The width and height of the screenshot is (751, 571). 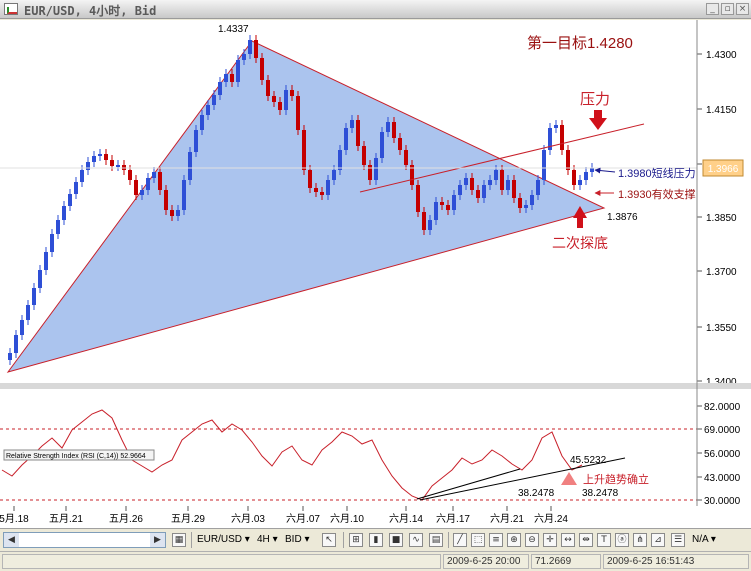 I want to click on chart-window-icon, so click(x=11, y=9).